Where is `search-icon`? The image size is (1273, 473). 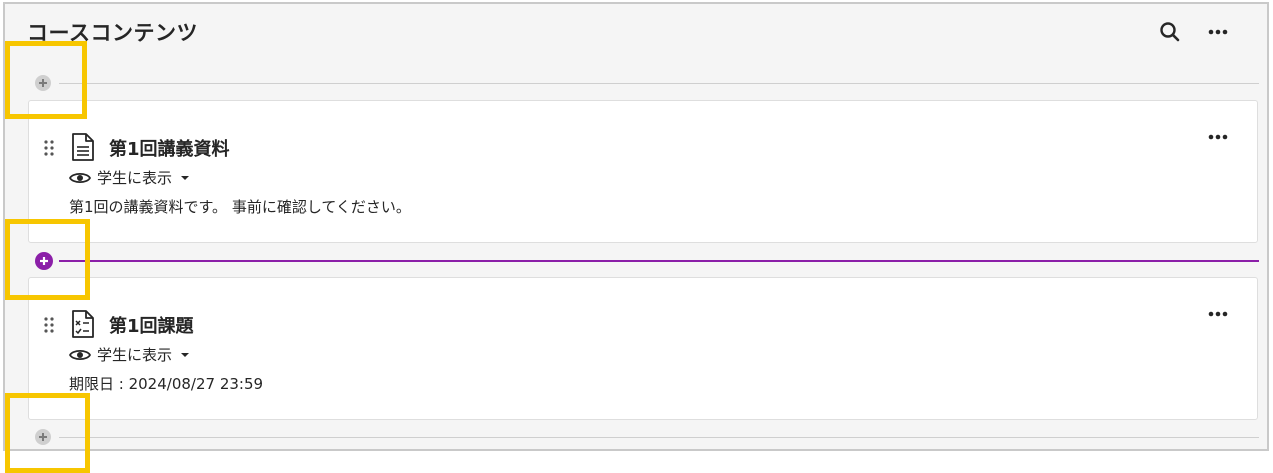
search-icon is located at coordinates (1170, 32).